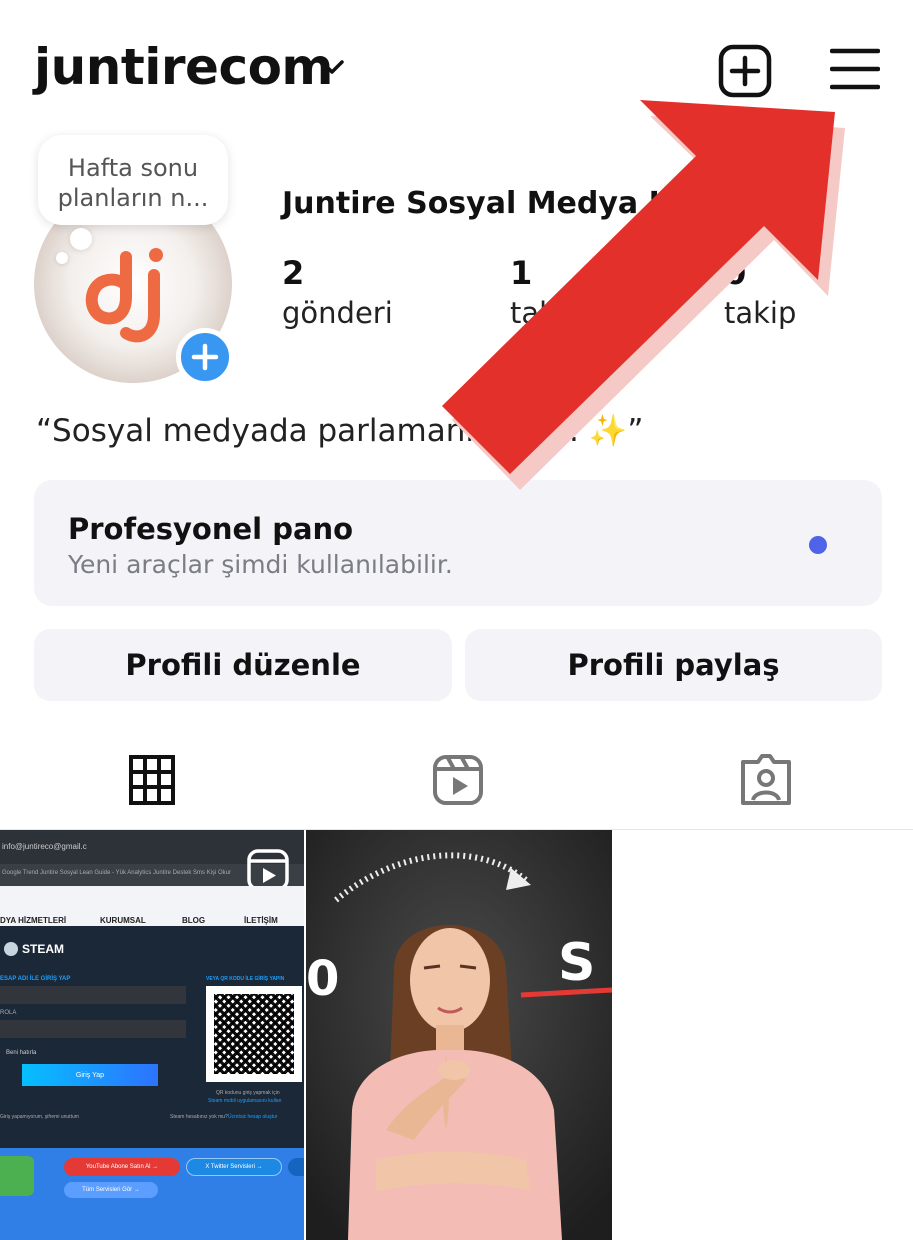 This screenshot has height=1240, width=913. Describe the element at coordinates (576, 963) in the screenshot. I see `post-2-partial-right-glyph: S` at that location.